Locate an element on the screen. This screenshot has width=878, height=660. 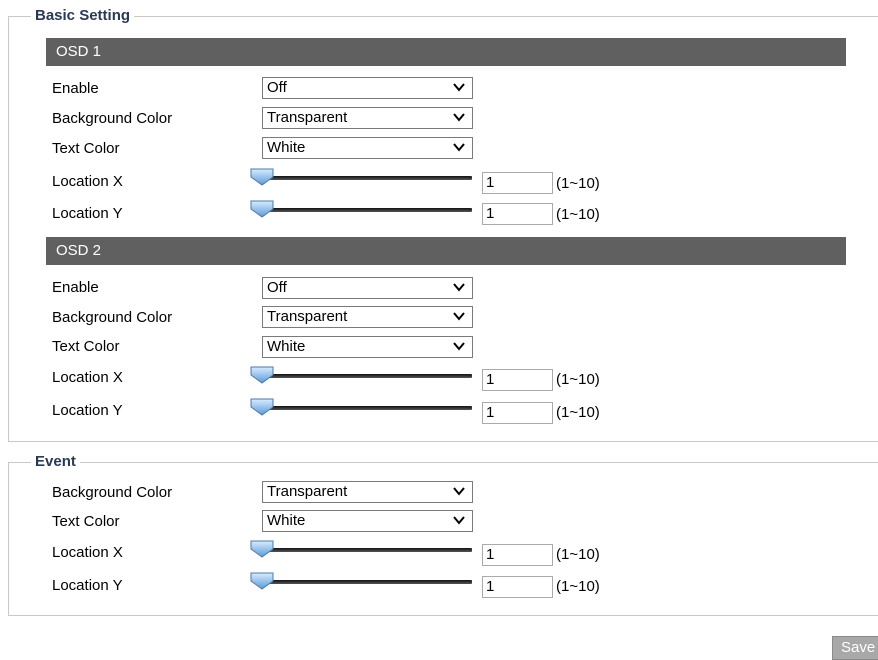
osd1-location-x-slider is located at coordinates (361, 179).